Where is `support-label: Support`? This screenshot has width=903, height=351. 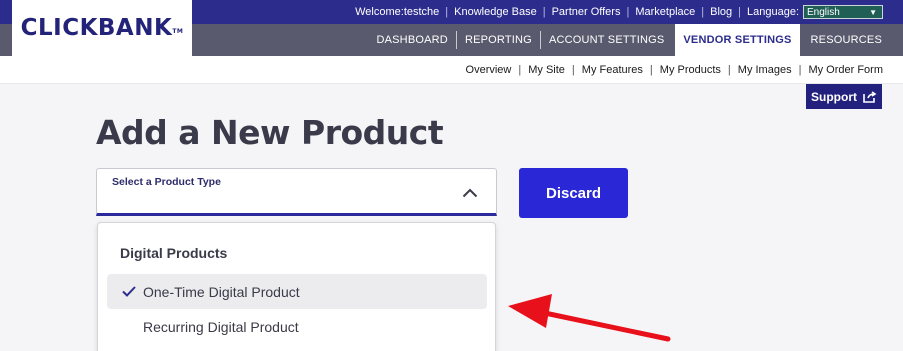
support-label: Support is located at coordinates (834, 96).